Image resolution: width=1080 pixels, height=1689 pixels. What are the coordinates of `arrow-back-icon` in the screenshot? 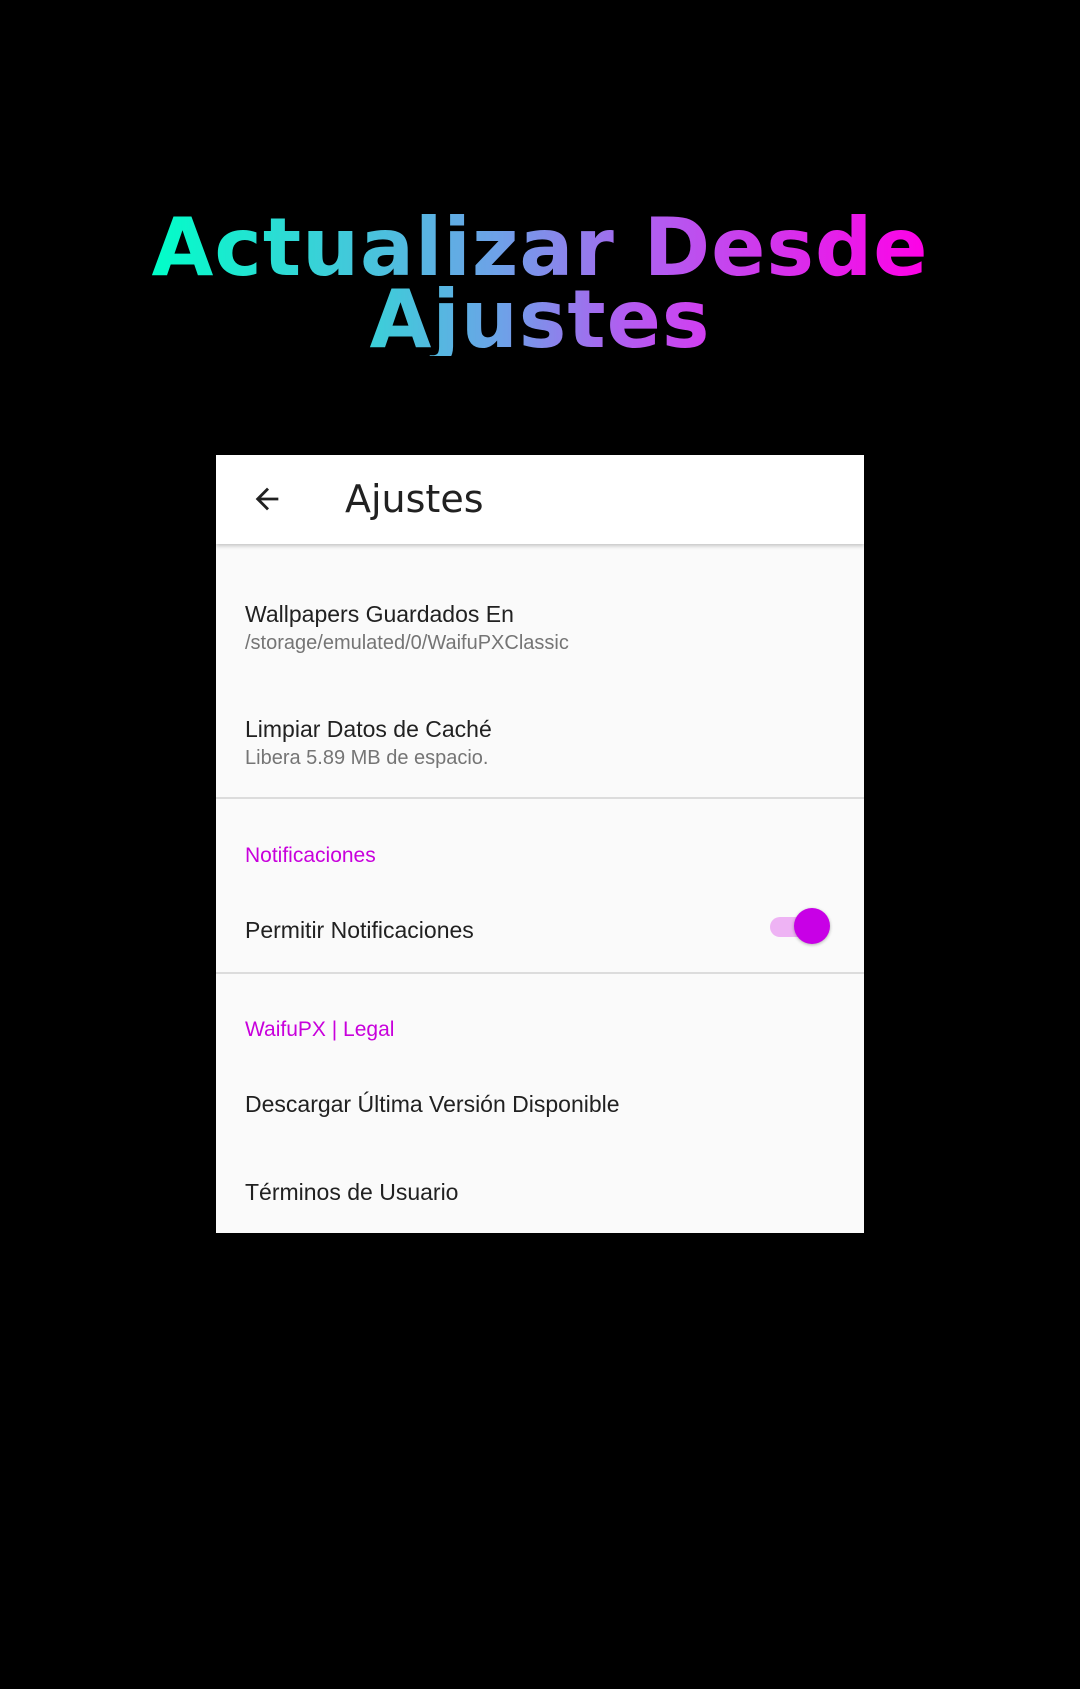 It's located at (267, 499).